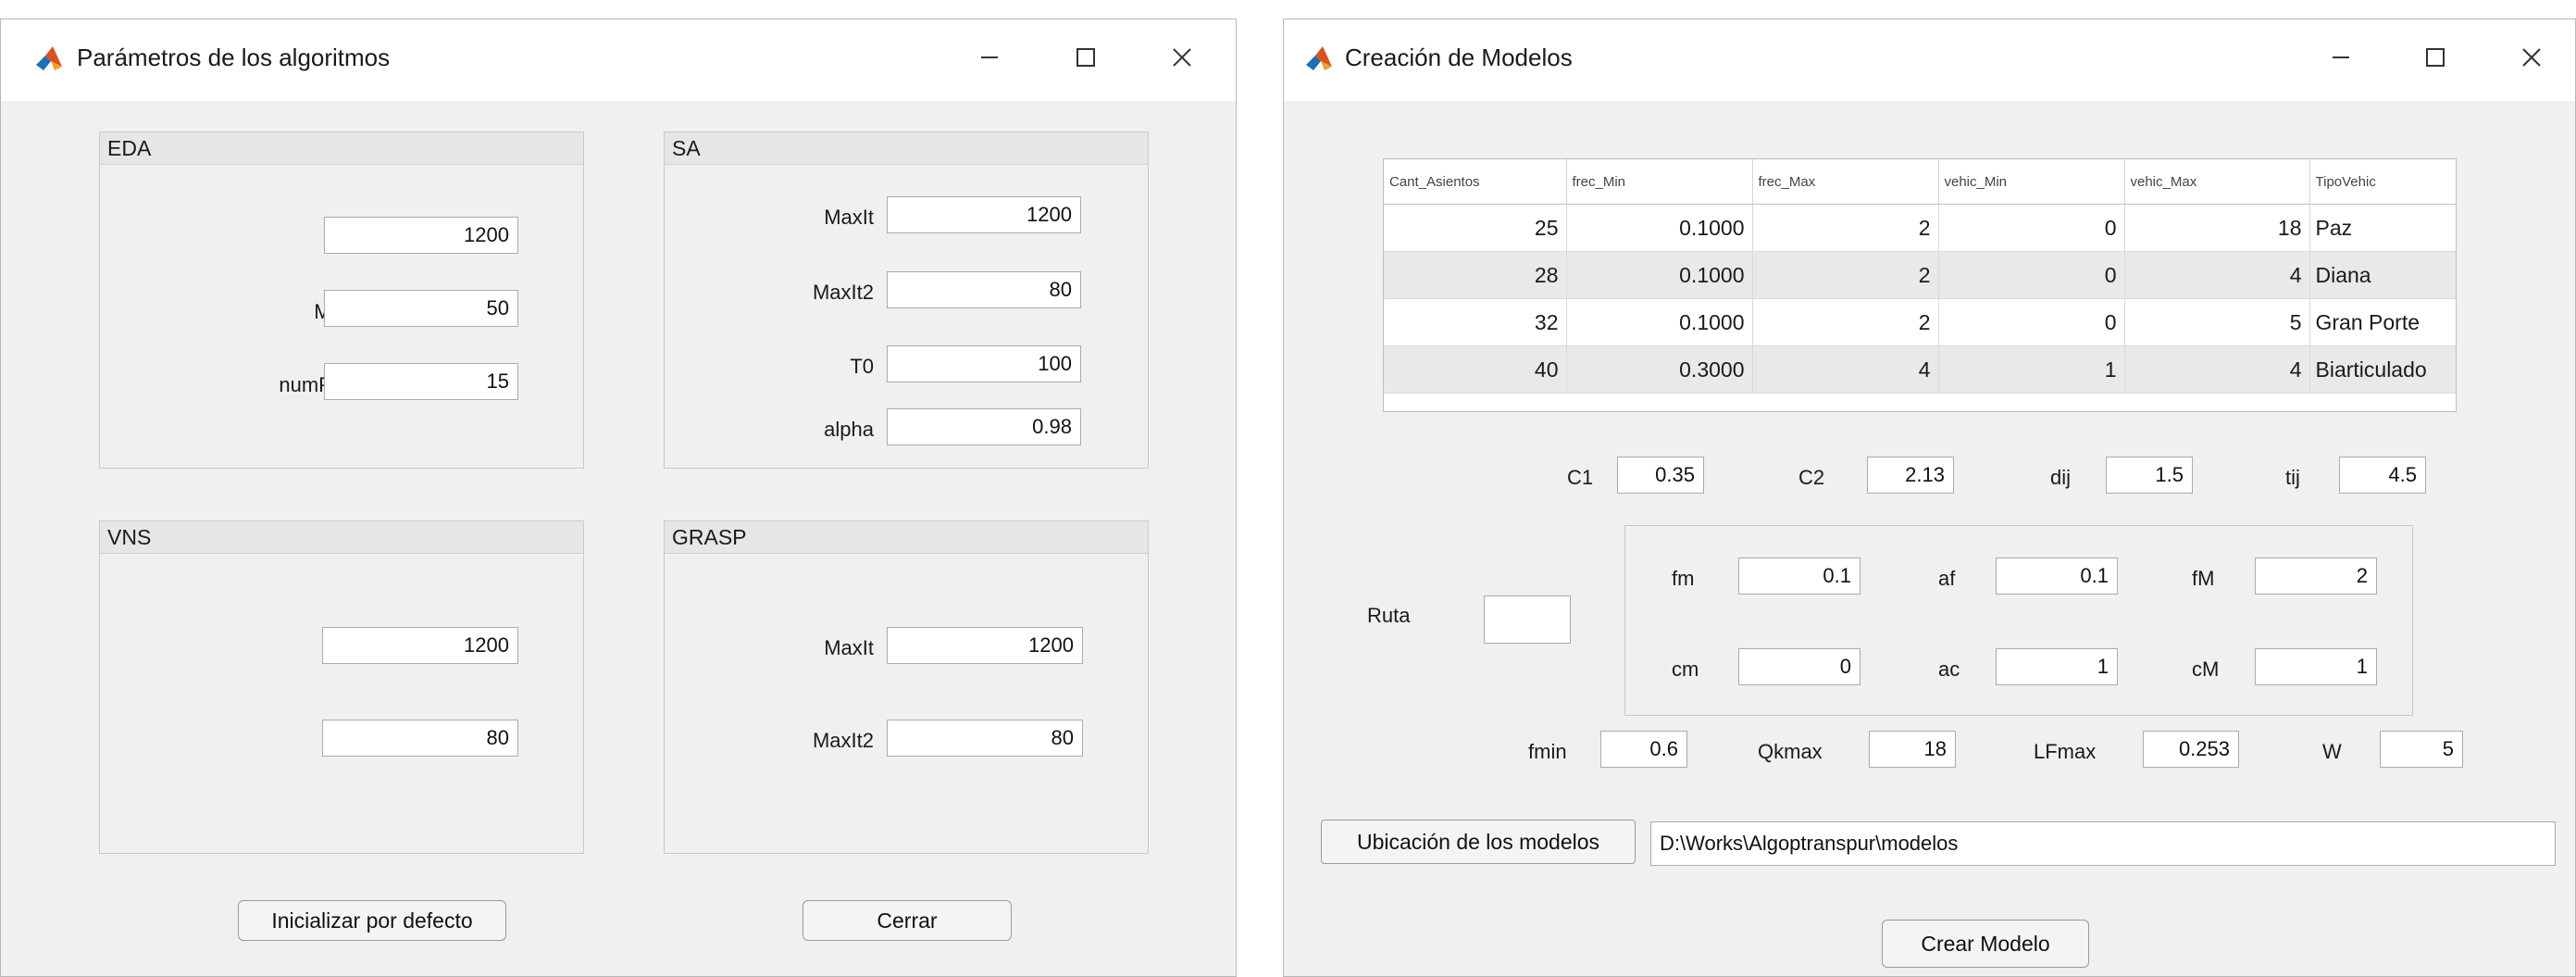 The height and width of the screenshot is (977, 2576). What do you see at coordinates (1659, 370) in the screenshot?
I see `table-cell: 0.3000` at bounding box center [1659, 370].